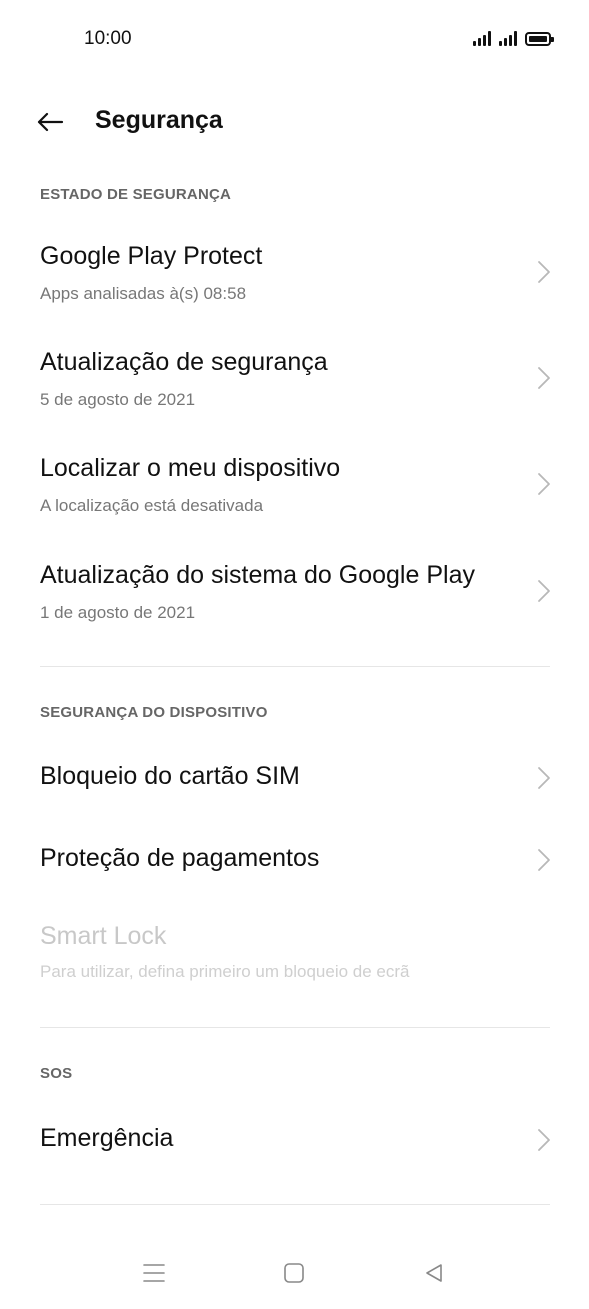 The width and height of the screenshot is (589, 1309). Describe the element at coordinates (184, 362) in the screenshot. I see `item-title: Atualização de segurança` at that location.